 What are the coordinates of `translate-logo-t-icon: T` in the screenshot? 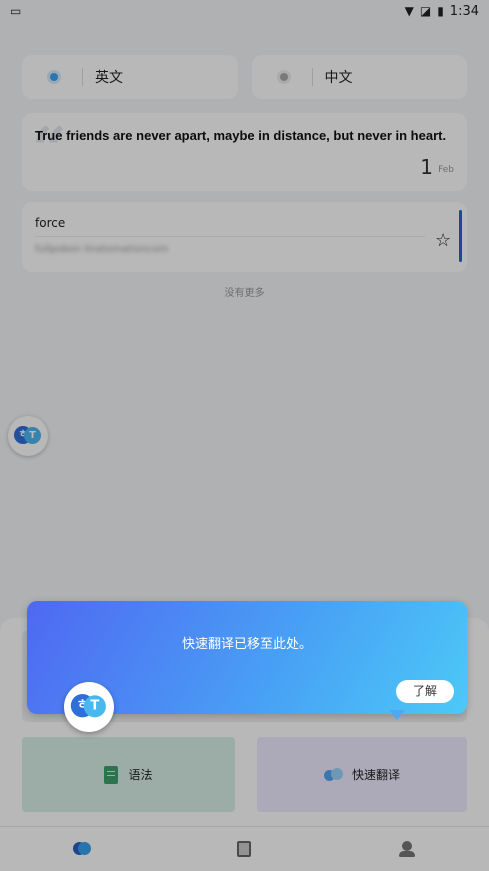 It's located at (94, 706).